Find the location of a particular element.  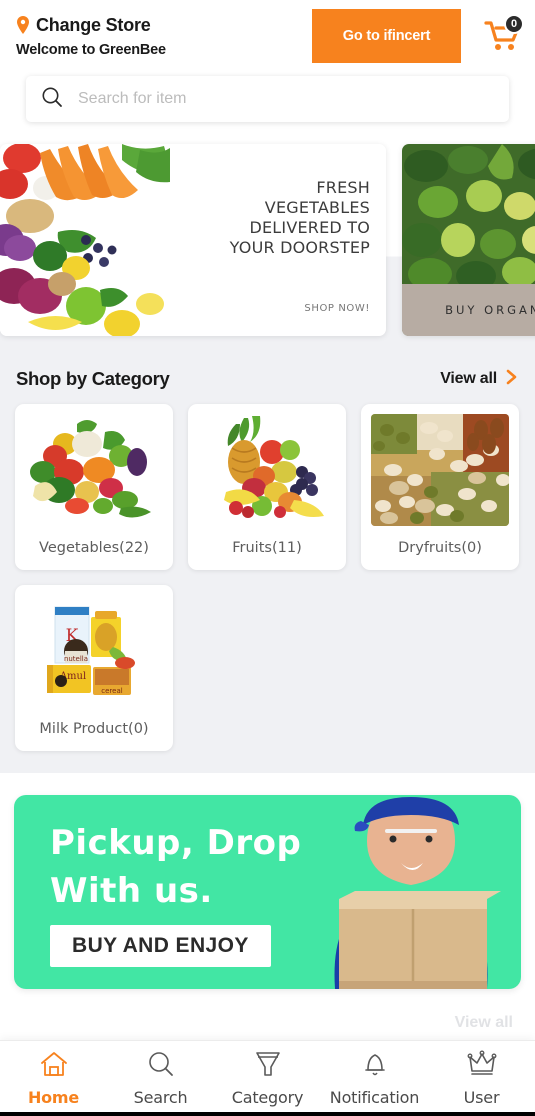

category-section-title: Shop by Category is located at coordinates (93, 378).